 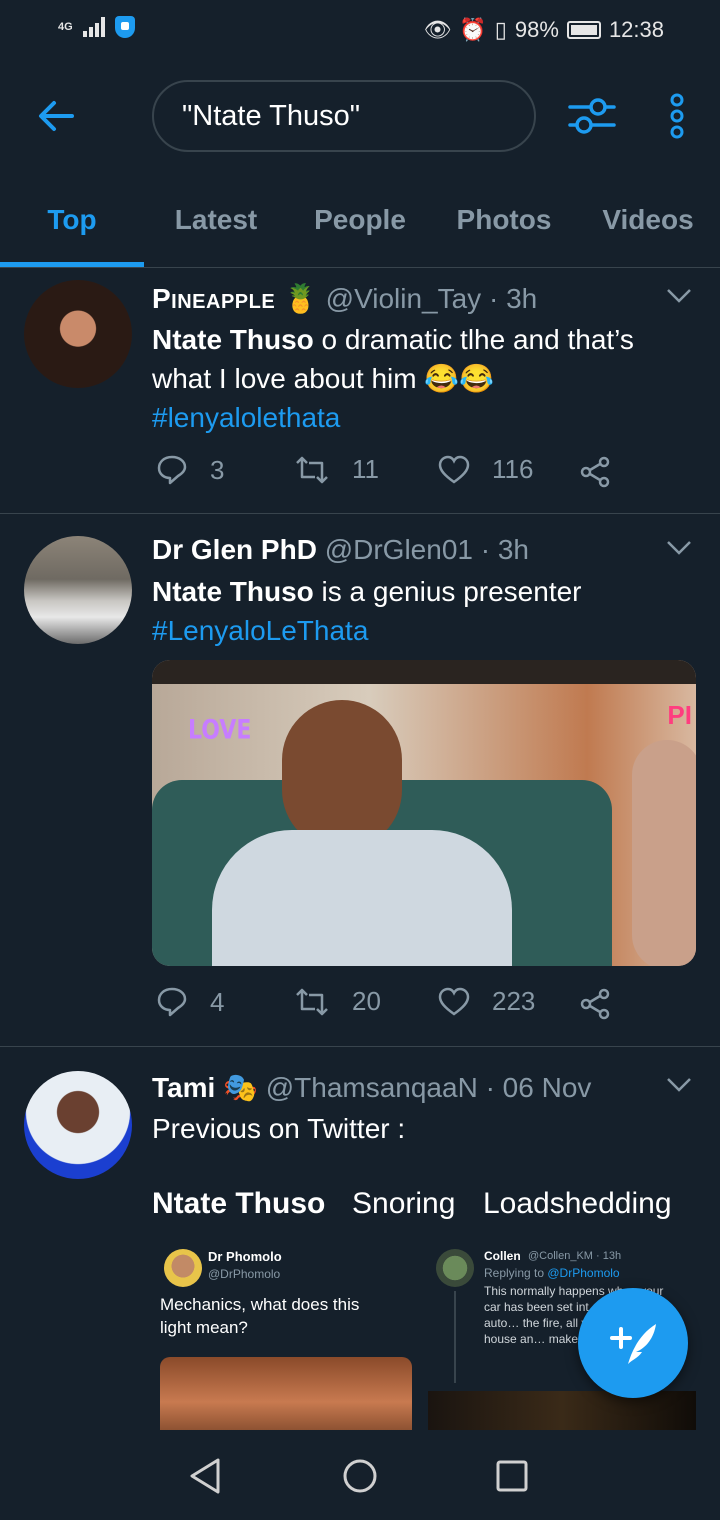 I want to click on hashtag-link: #LenyaloLeThata, so click(x=260, y=630).